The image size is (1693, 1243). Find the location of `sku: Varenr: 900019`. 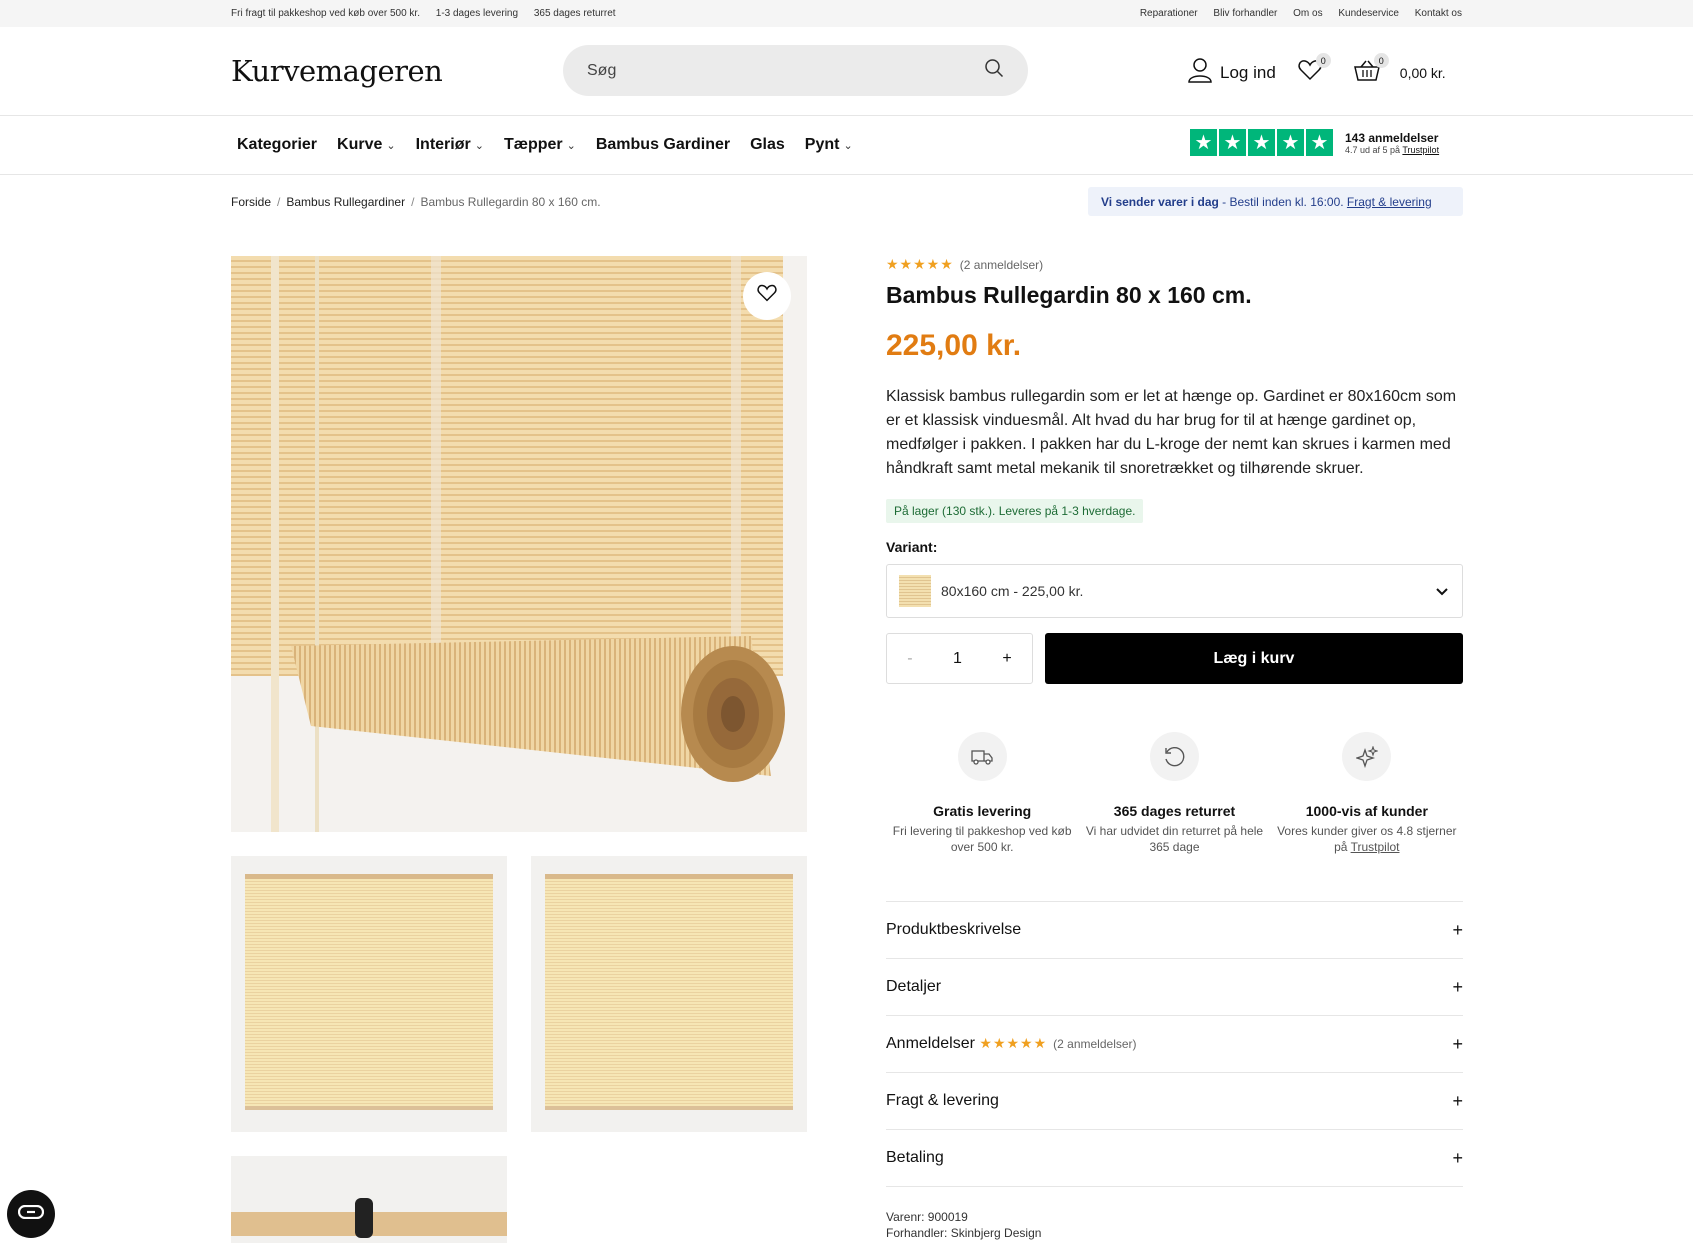

sku: Varenr: 900019 is located at coordinates (927, 1217).